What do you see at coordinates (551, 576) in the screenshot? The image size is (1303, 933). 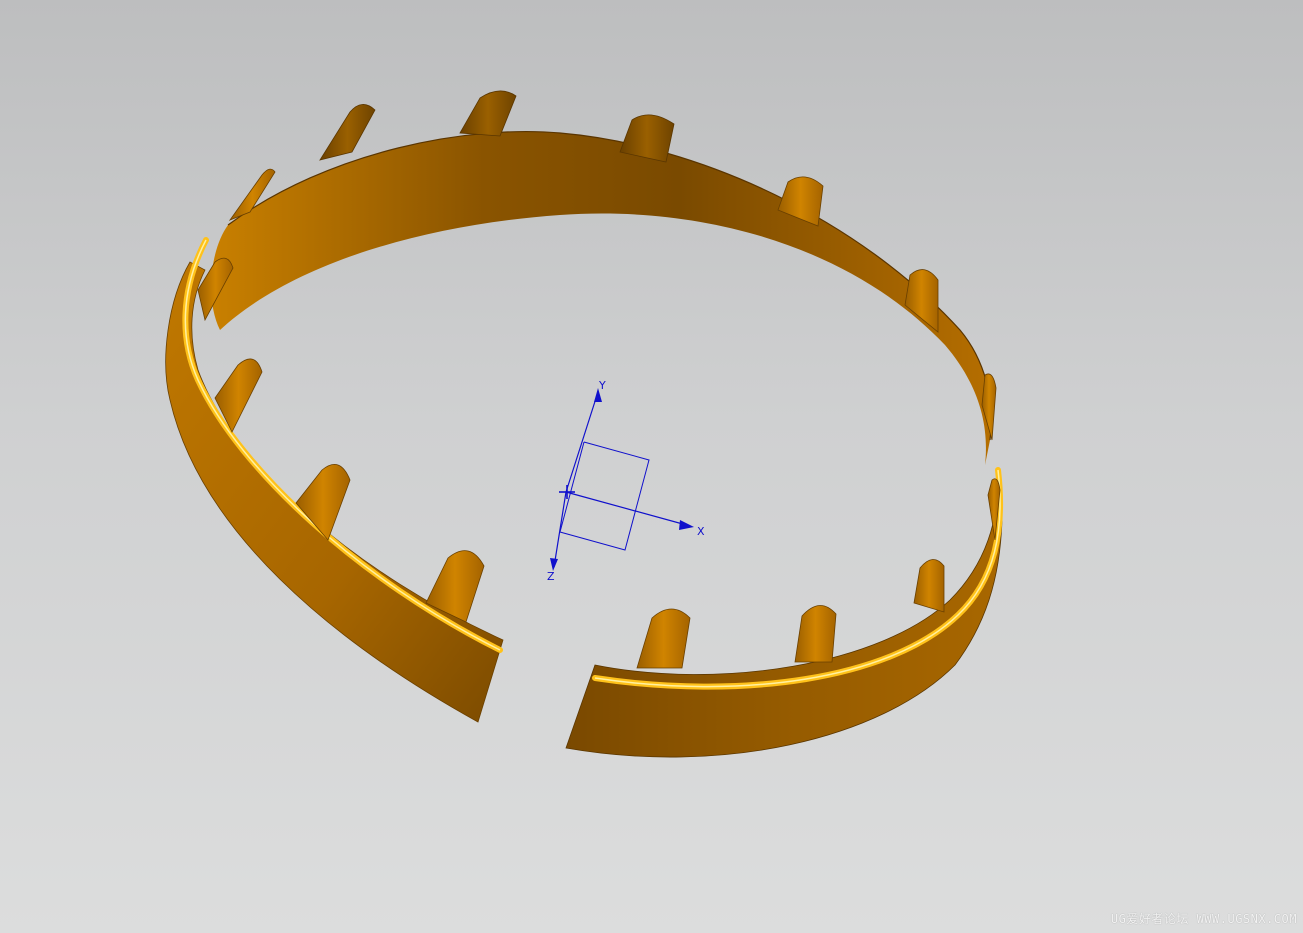 I see `z-axis-label: Z` at bounding box center [551, 576].